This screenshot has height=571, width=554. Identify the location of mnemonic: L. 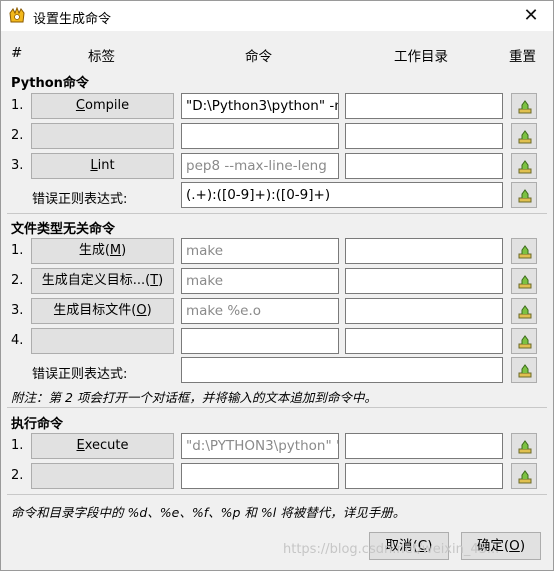
(94, 165).